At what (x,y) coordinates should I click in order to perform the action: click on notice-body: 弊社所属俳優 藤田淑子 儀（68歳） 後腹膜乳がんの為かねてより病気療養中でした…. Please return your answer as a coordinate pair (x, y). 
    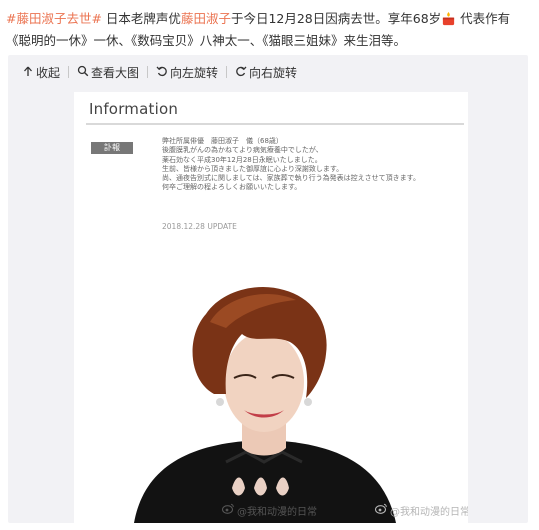
    Looking at the image, I should click on (312, 165).